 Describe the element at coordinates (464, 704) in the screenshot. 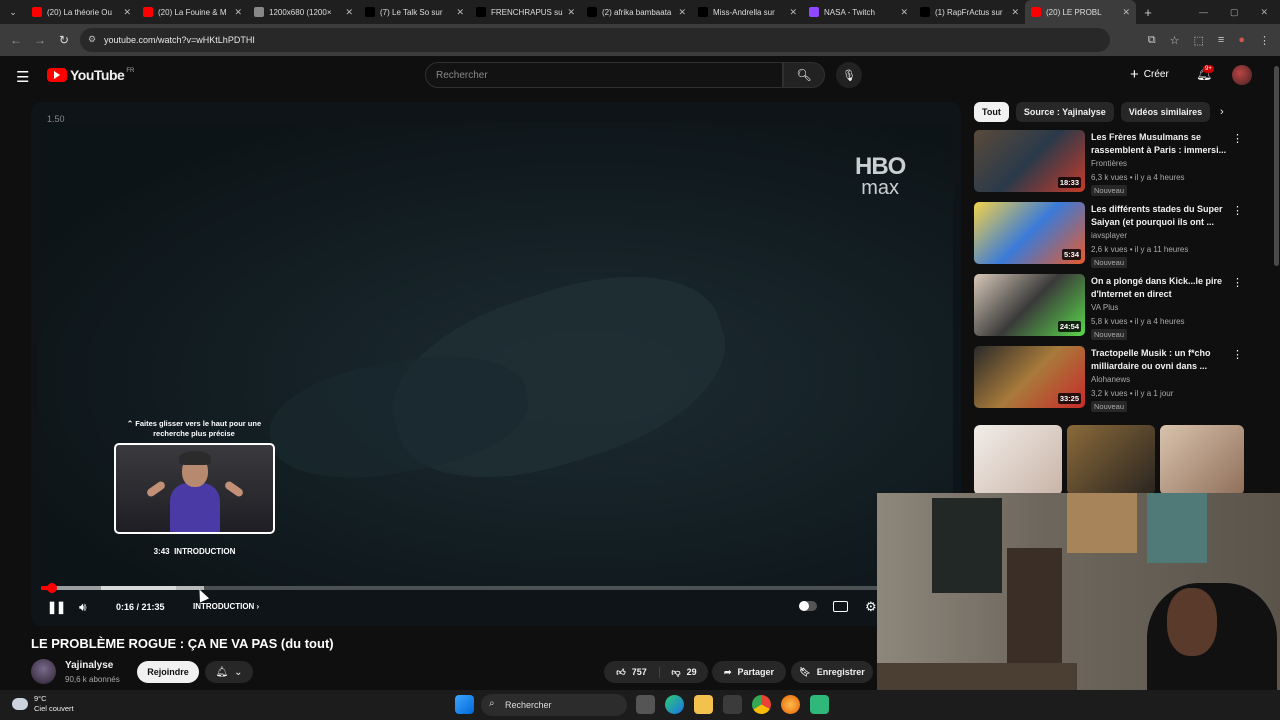

I see `windows-start-icon` at that location.